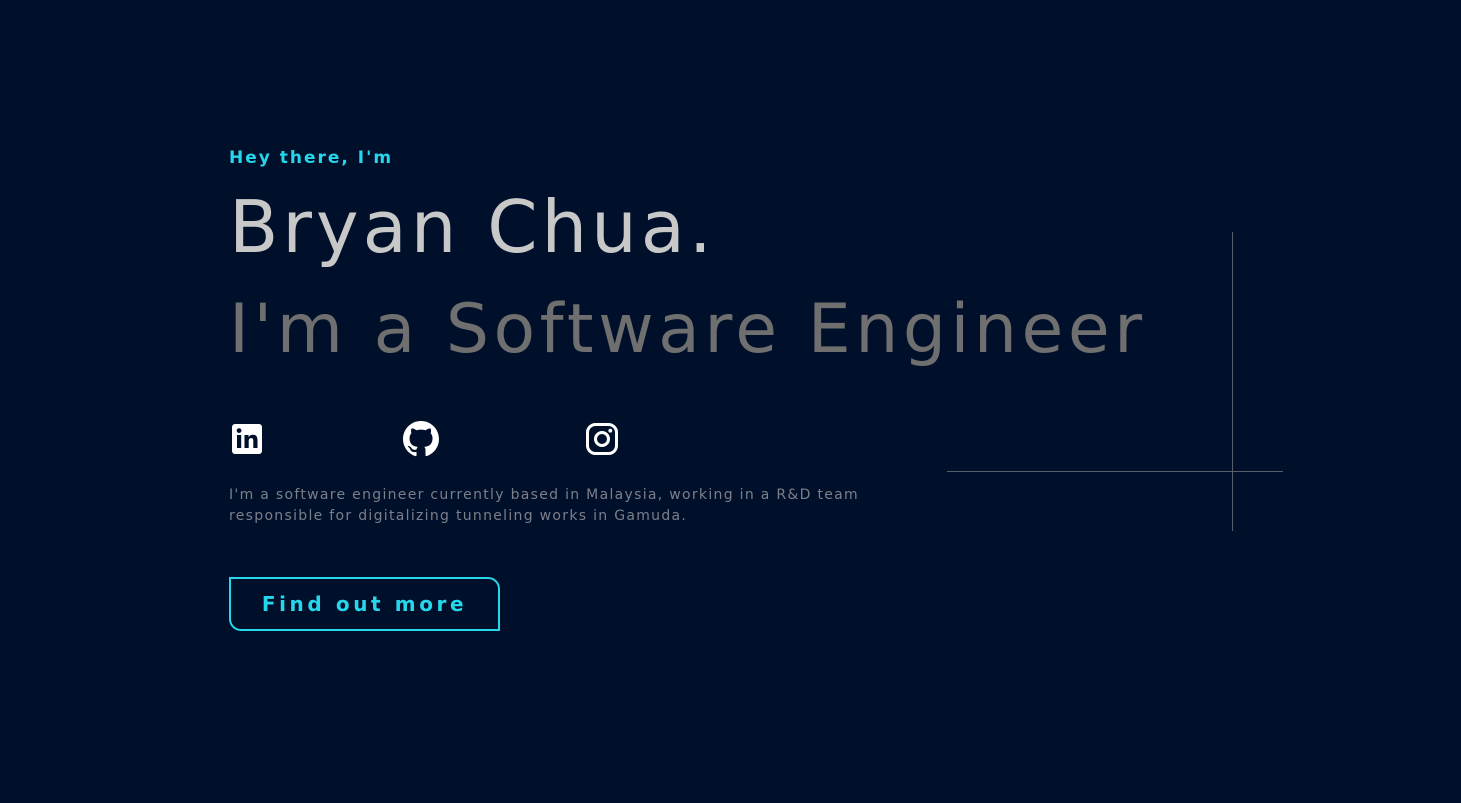 This screenshot has width=1461, height=803. I want to click on decorative-vertical-line, so click(1232, 381).